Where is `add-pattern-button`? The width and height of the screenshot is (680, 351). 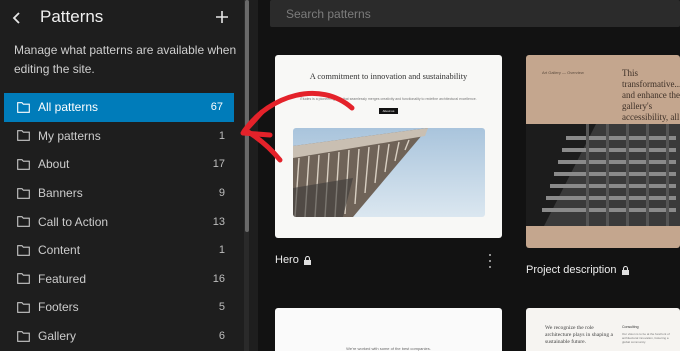 add-pattern-button is located at coordinates (222, 17).